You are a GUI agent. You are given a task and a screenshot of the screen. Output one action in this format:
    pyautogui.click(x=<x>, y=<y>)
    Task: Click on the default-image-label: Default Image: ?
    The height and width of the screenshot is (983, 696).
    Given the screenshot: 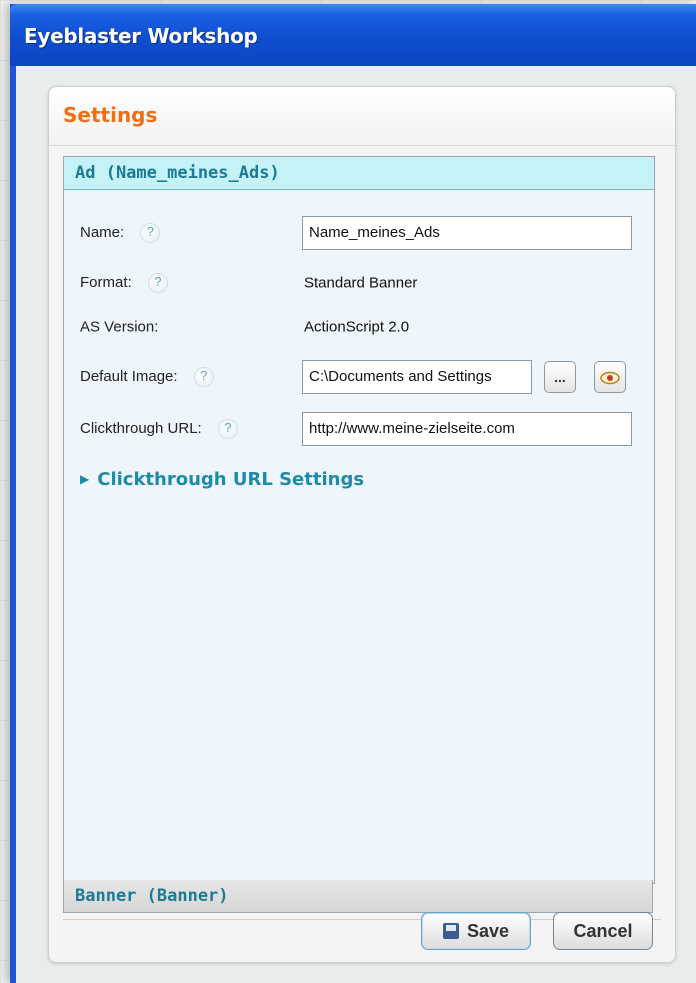 What is the action you would take?
    pyautogui.click(x=147, y=377)
    